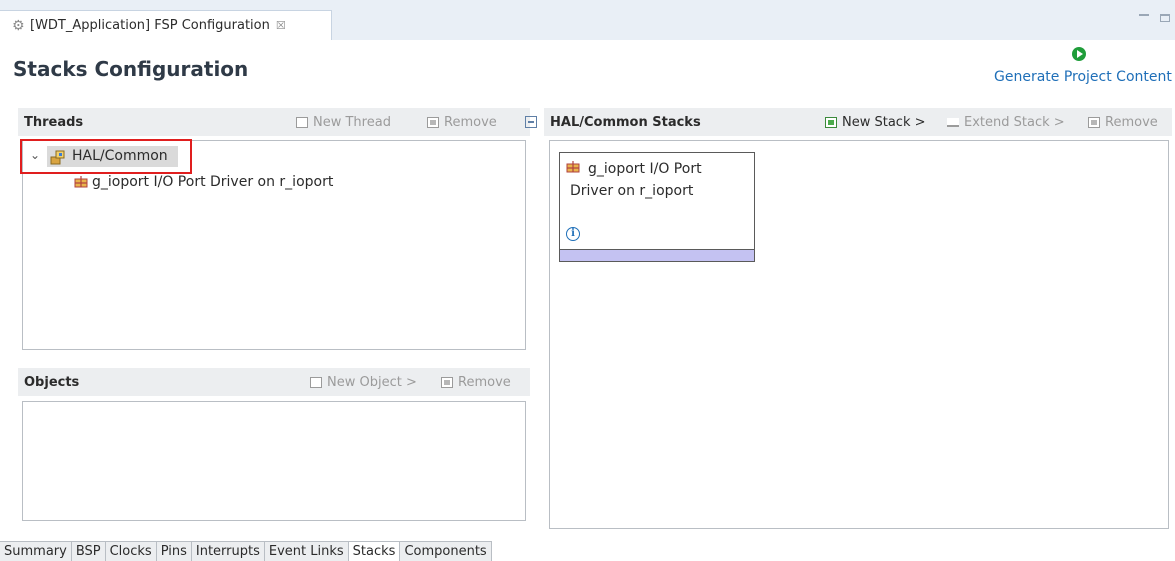 Image resolution: width=1175 pixels, height=561 pixels. I want to click on generate-run-icon, so click(1079, 54).